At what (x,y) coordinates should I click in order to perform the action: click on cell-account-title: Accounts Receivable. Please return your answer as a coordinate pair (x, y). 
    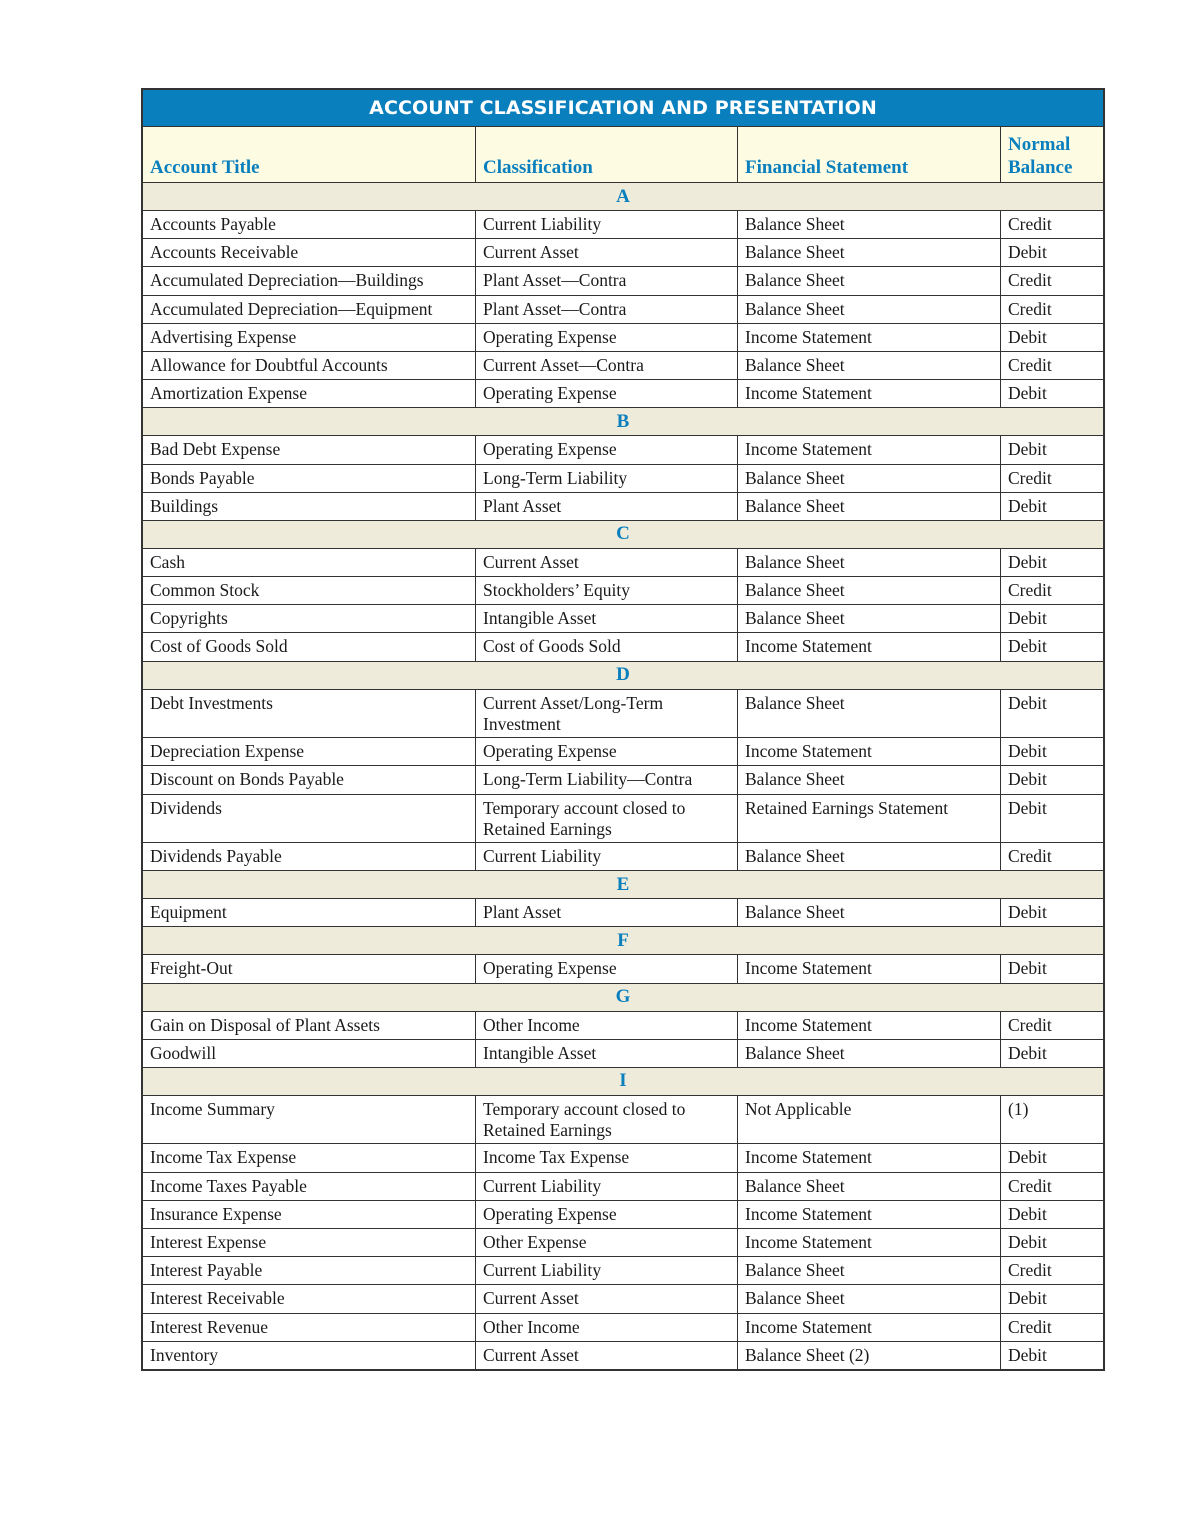
    Looking at the image, I should click on (309, 253).